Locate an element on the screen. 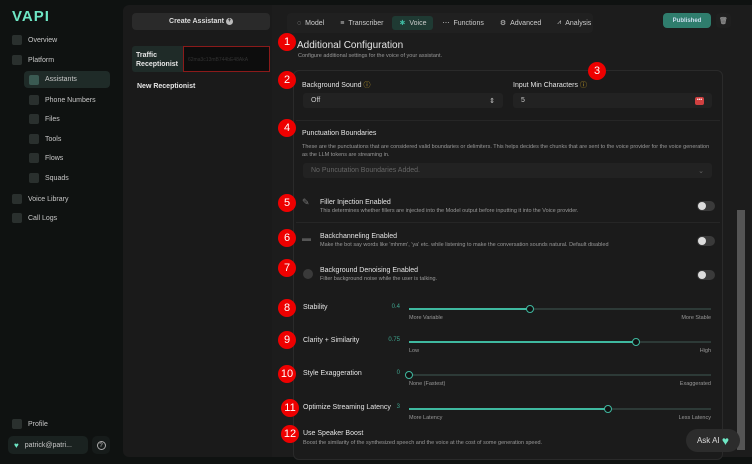 This screenshot has width=752, height=464. annotation-badge: 1 is located at coordinates (287, 42).